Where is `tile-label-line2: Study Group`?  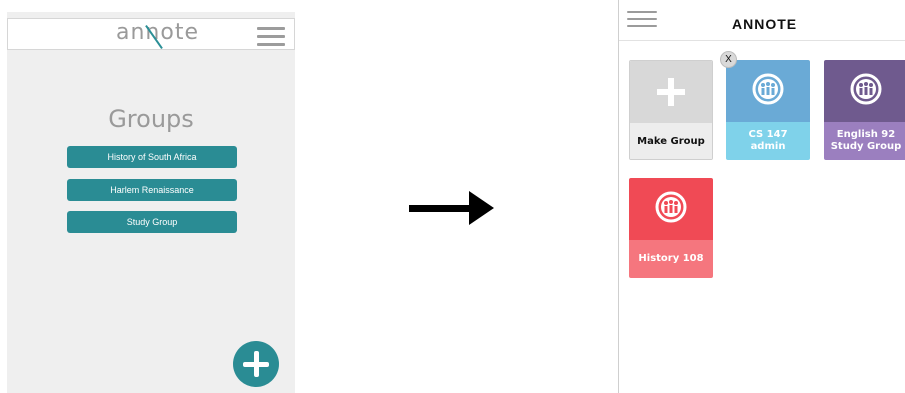
tile-label-line2: Study Group is located at coordinates (866, 146).